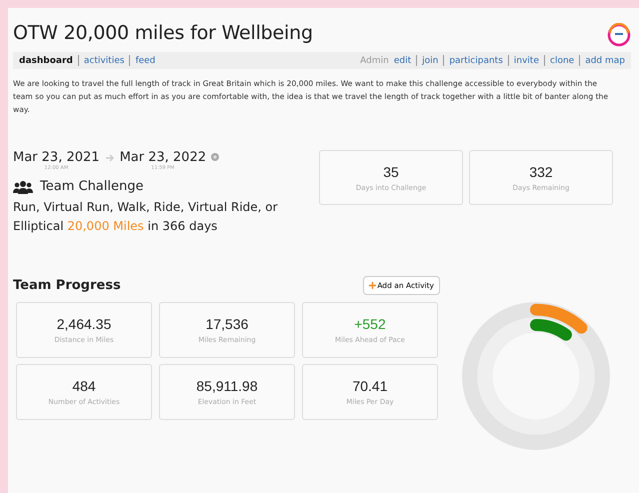  Describe the element at coordinates (403, 61) in the screenshot. I see `admin-link: edit` at that location.